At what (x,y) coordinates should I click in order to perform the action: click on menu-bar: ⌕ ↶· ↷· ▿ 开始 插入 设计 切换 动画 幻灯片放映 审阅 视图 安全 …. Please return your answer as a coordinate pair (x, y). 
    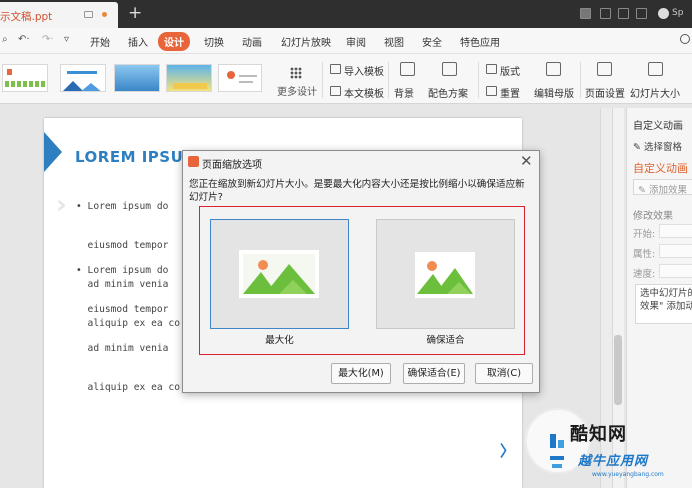
    Looking at the image, I should click on (346, 41).